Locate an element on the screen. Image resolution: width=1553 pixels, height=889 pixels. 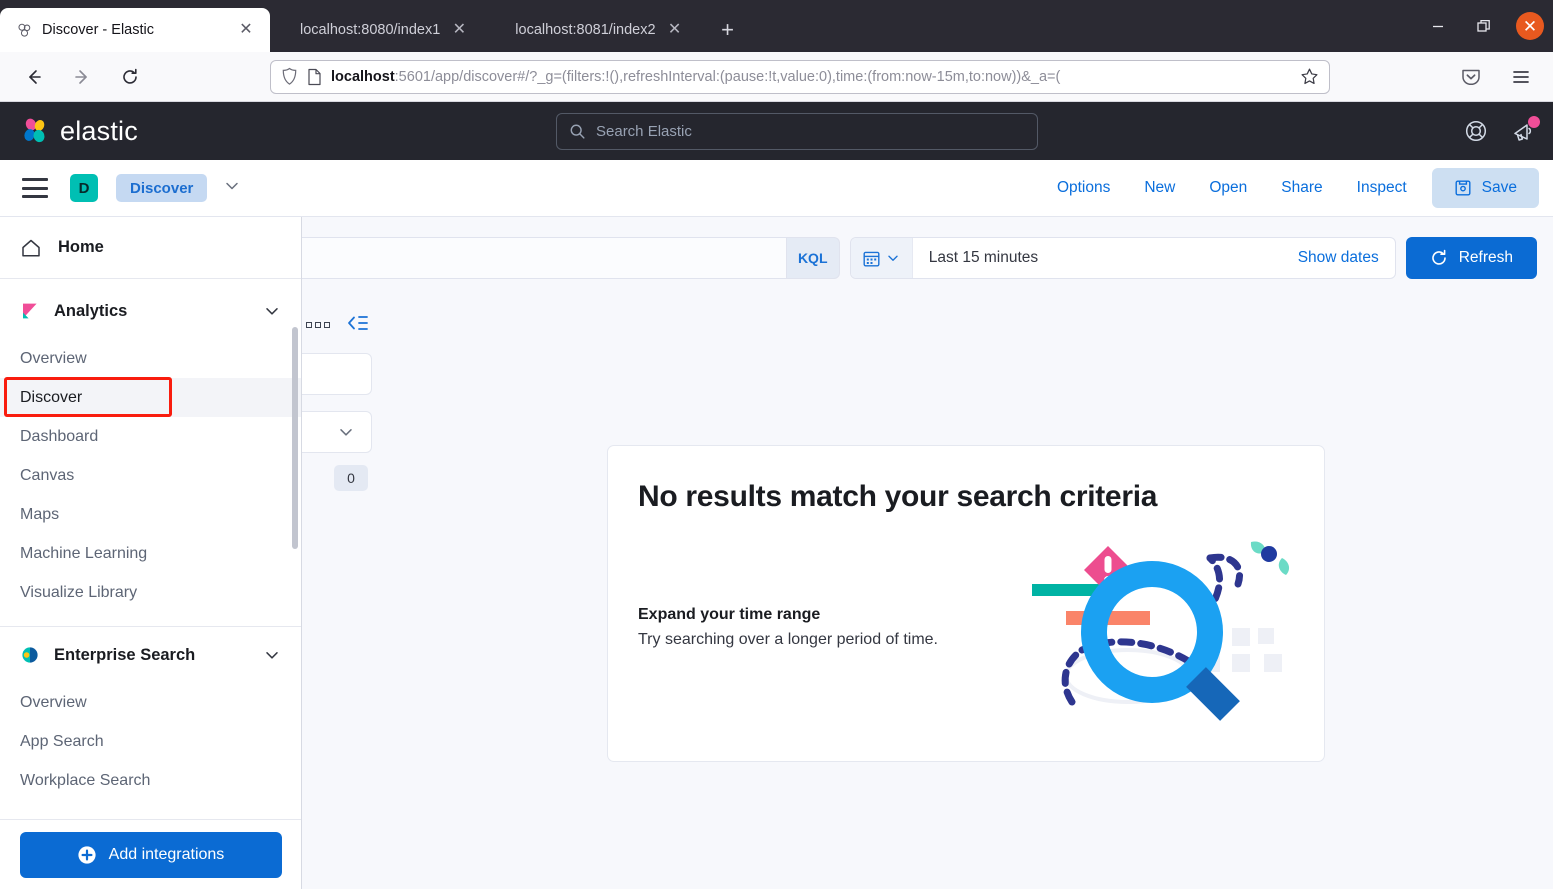
notification-dot is located at coordinates (1534, 122).